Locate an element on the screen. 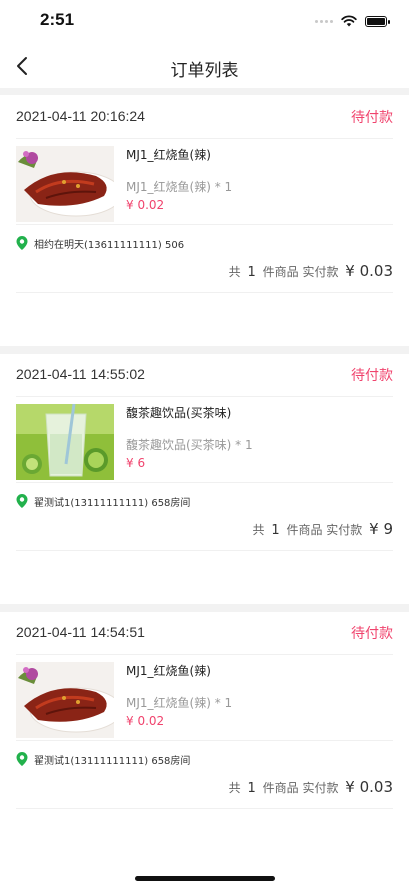  product-price: ¥ 6 is located at coordinates (136, 463).